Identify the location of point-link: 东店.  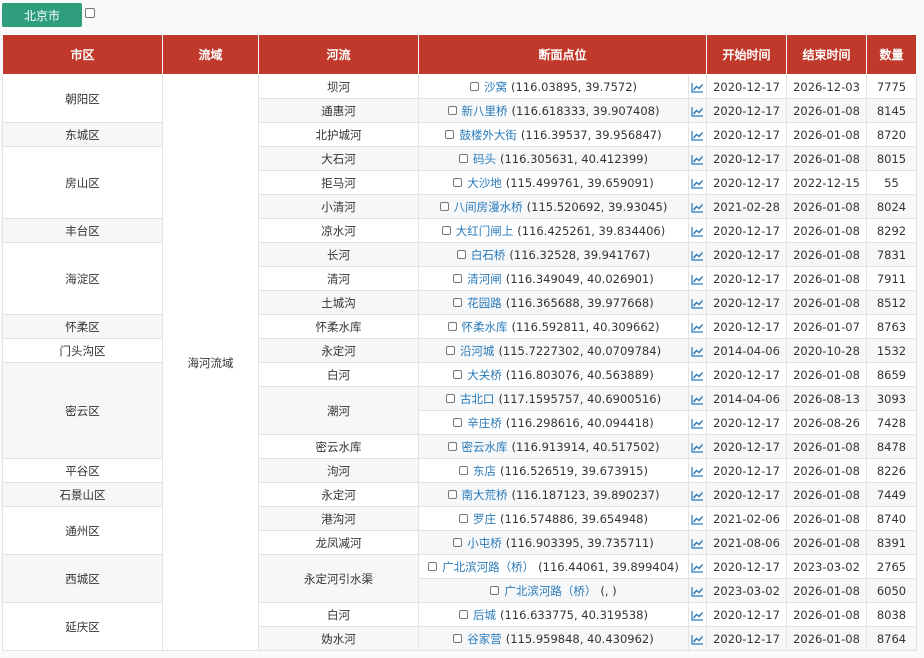
(484, 471).